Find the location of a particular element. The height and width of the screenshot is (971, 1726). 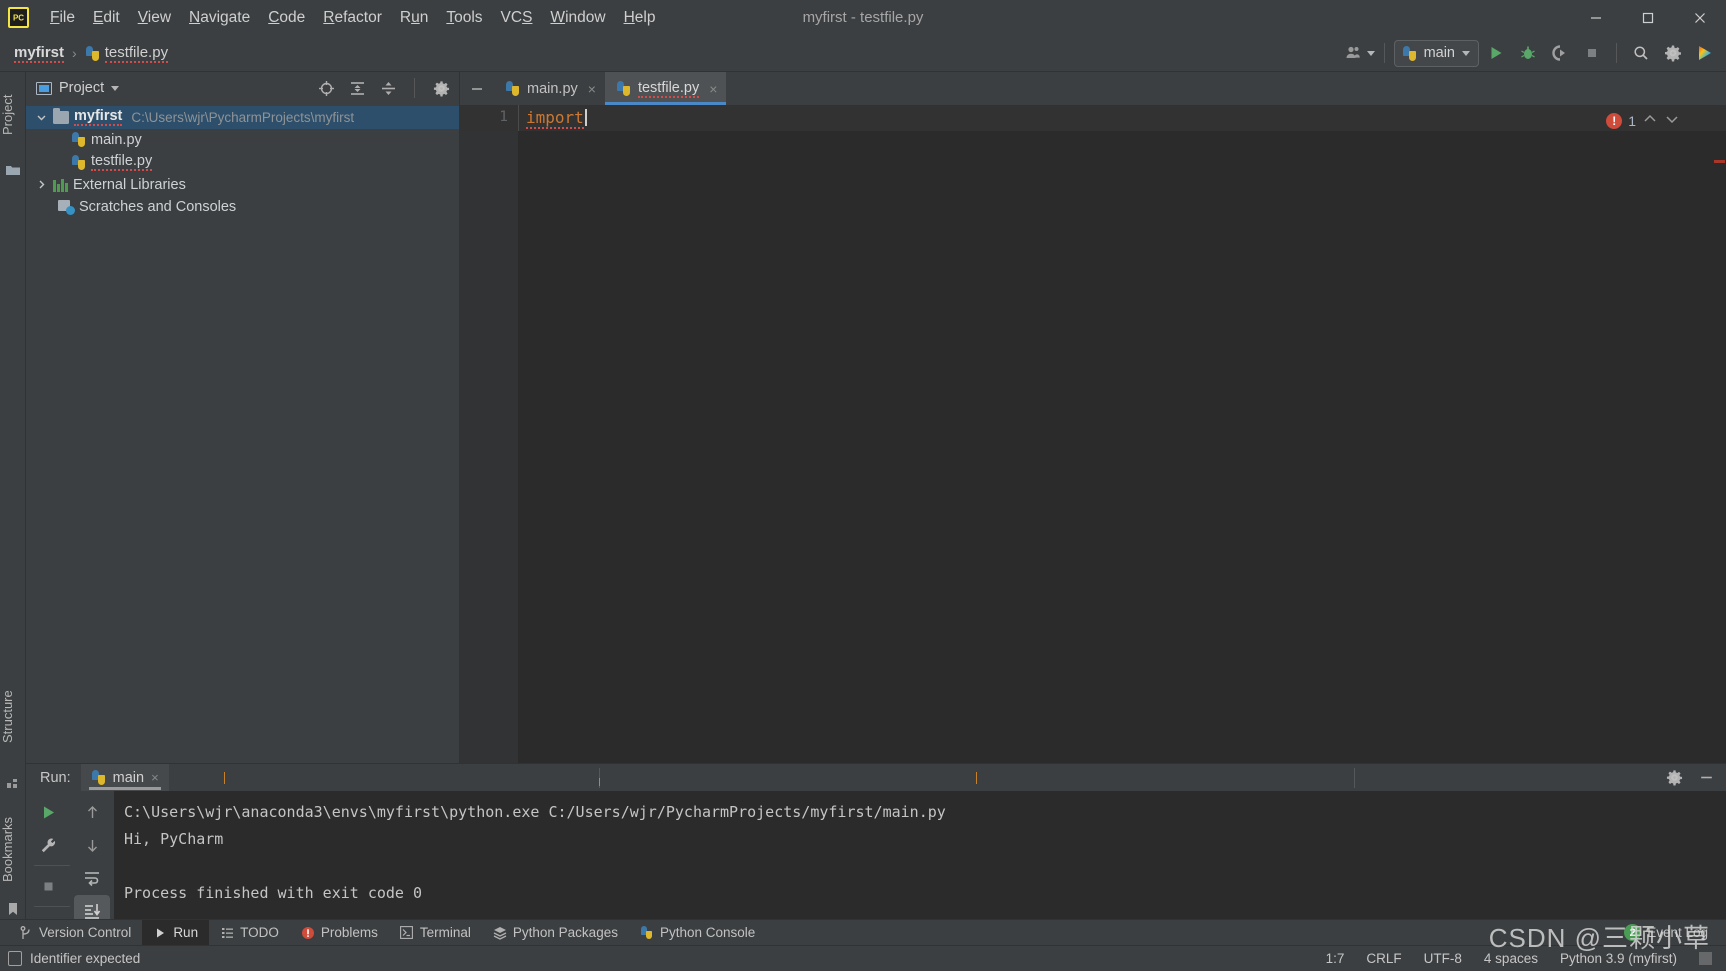

account-icon is located at coordinates (1360, 53).